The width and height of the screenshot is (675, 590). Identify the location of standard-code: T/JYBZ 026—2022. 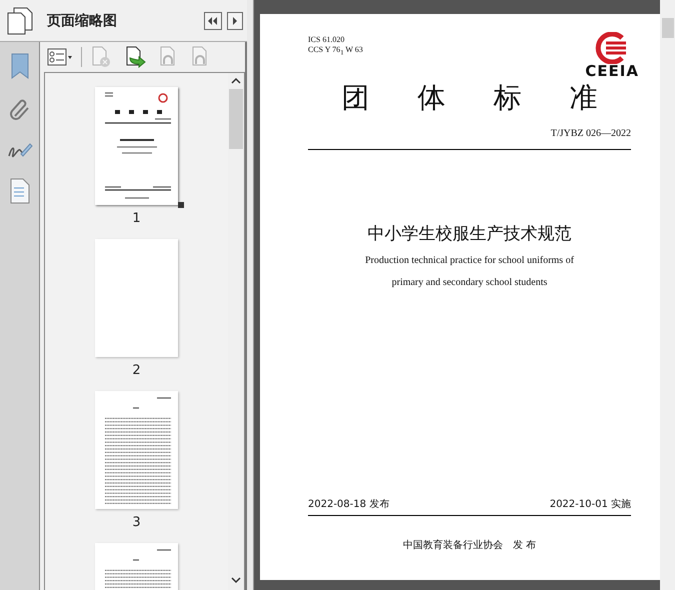
(590, 133).